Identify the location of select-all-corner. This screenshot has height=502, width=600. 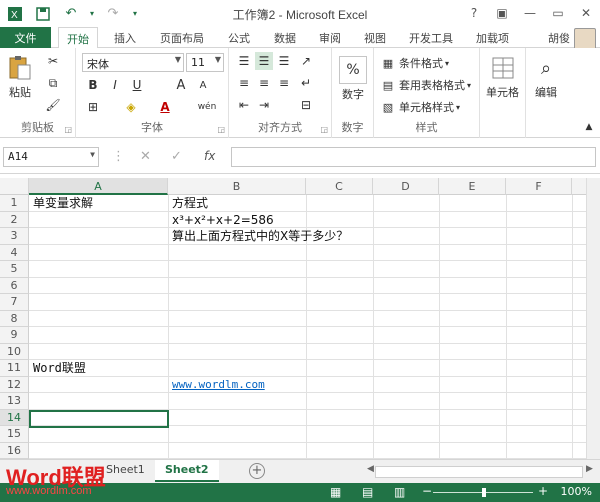
(14, 186).